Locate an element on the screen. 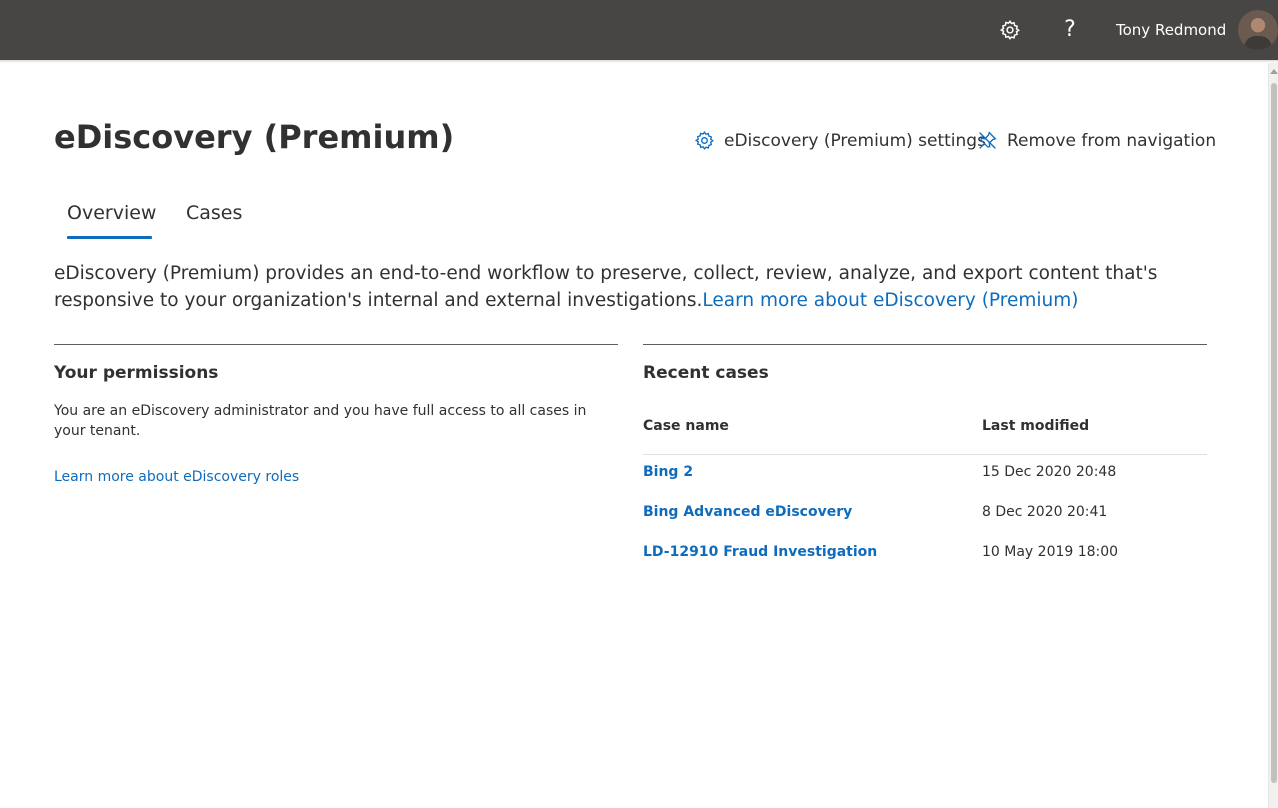 The height and width of the screenshot is (808, 1278). case-link: Bing Advanced eDiscovery is located at coordinates (747, 512).